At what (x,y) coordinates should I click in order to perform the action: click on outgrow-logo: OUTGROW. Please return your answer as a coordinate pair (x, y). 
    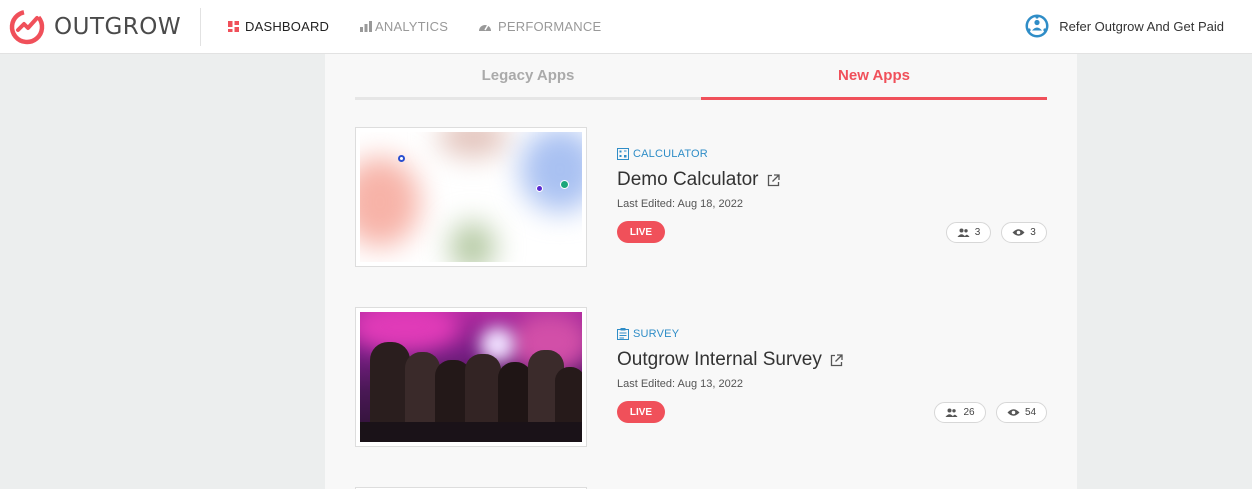
    Looking at the image, I should click on (95, 27).